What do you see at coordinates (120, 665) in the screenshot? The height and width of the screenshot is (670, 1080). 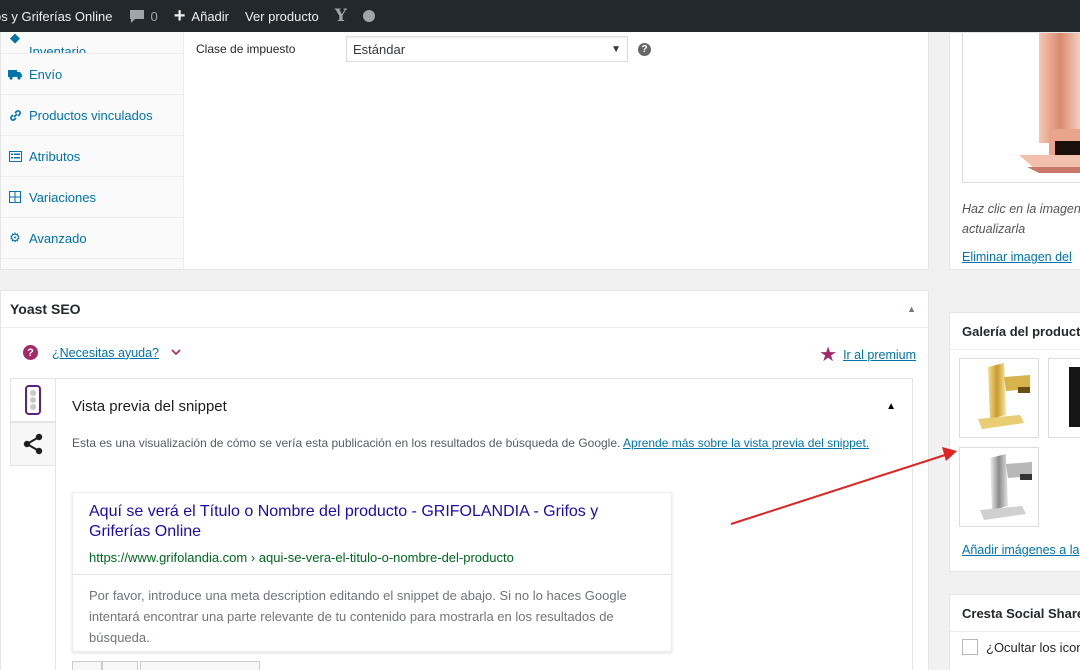 I see `desktop-preview-button` at bounding box center [120, 665].